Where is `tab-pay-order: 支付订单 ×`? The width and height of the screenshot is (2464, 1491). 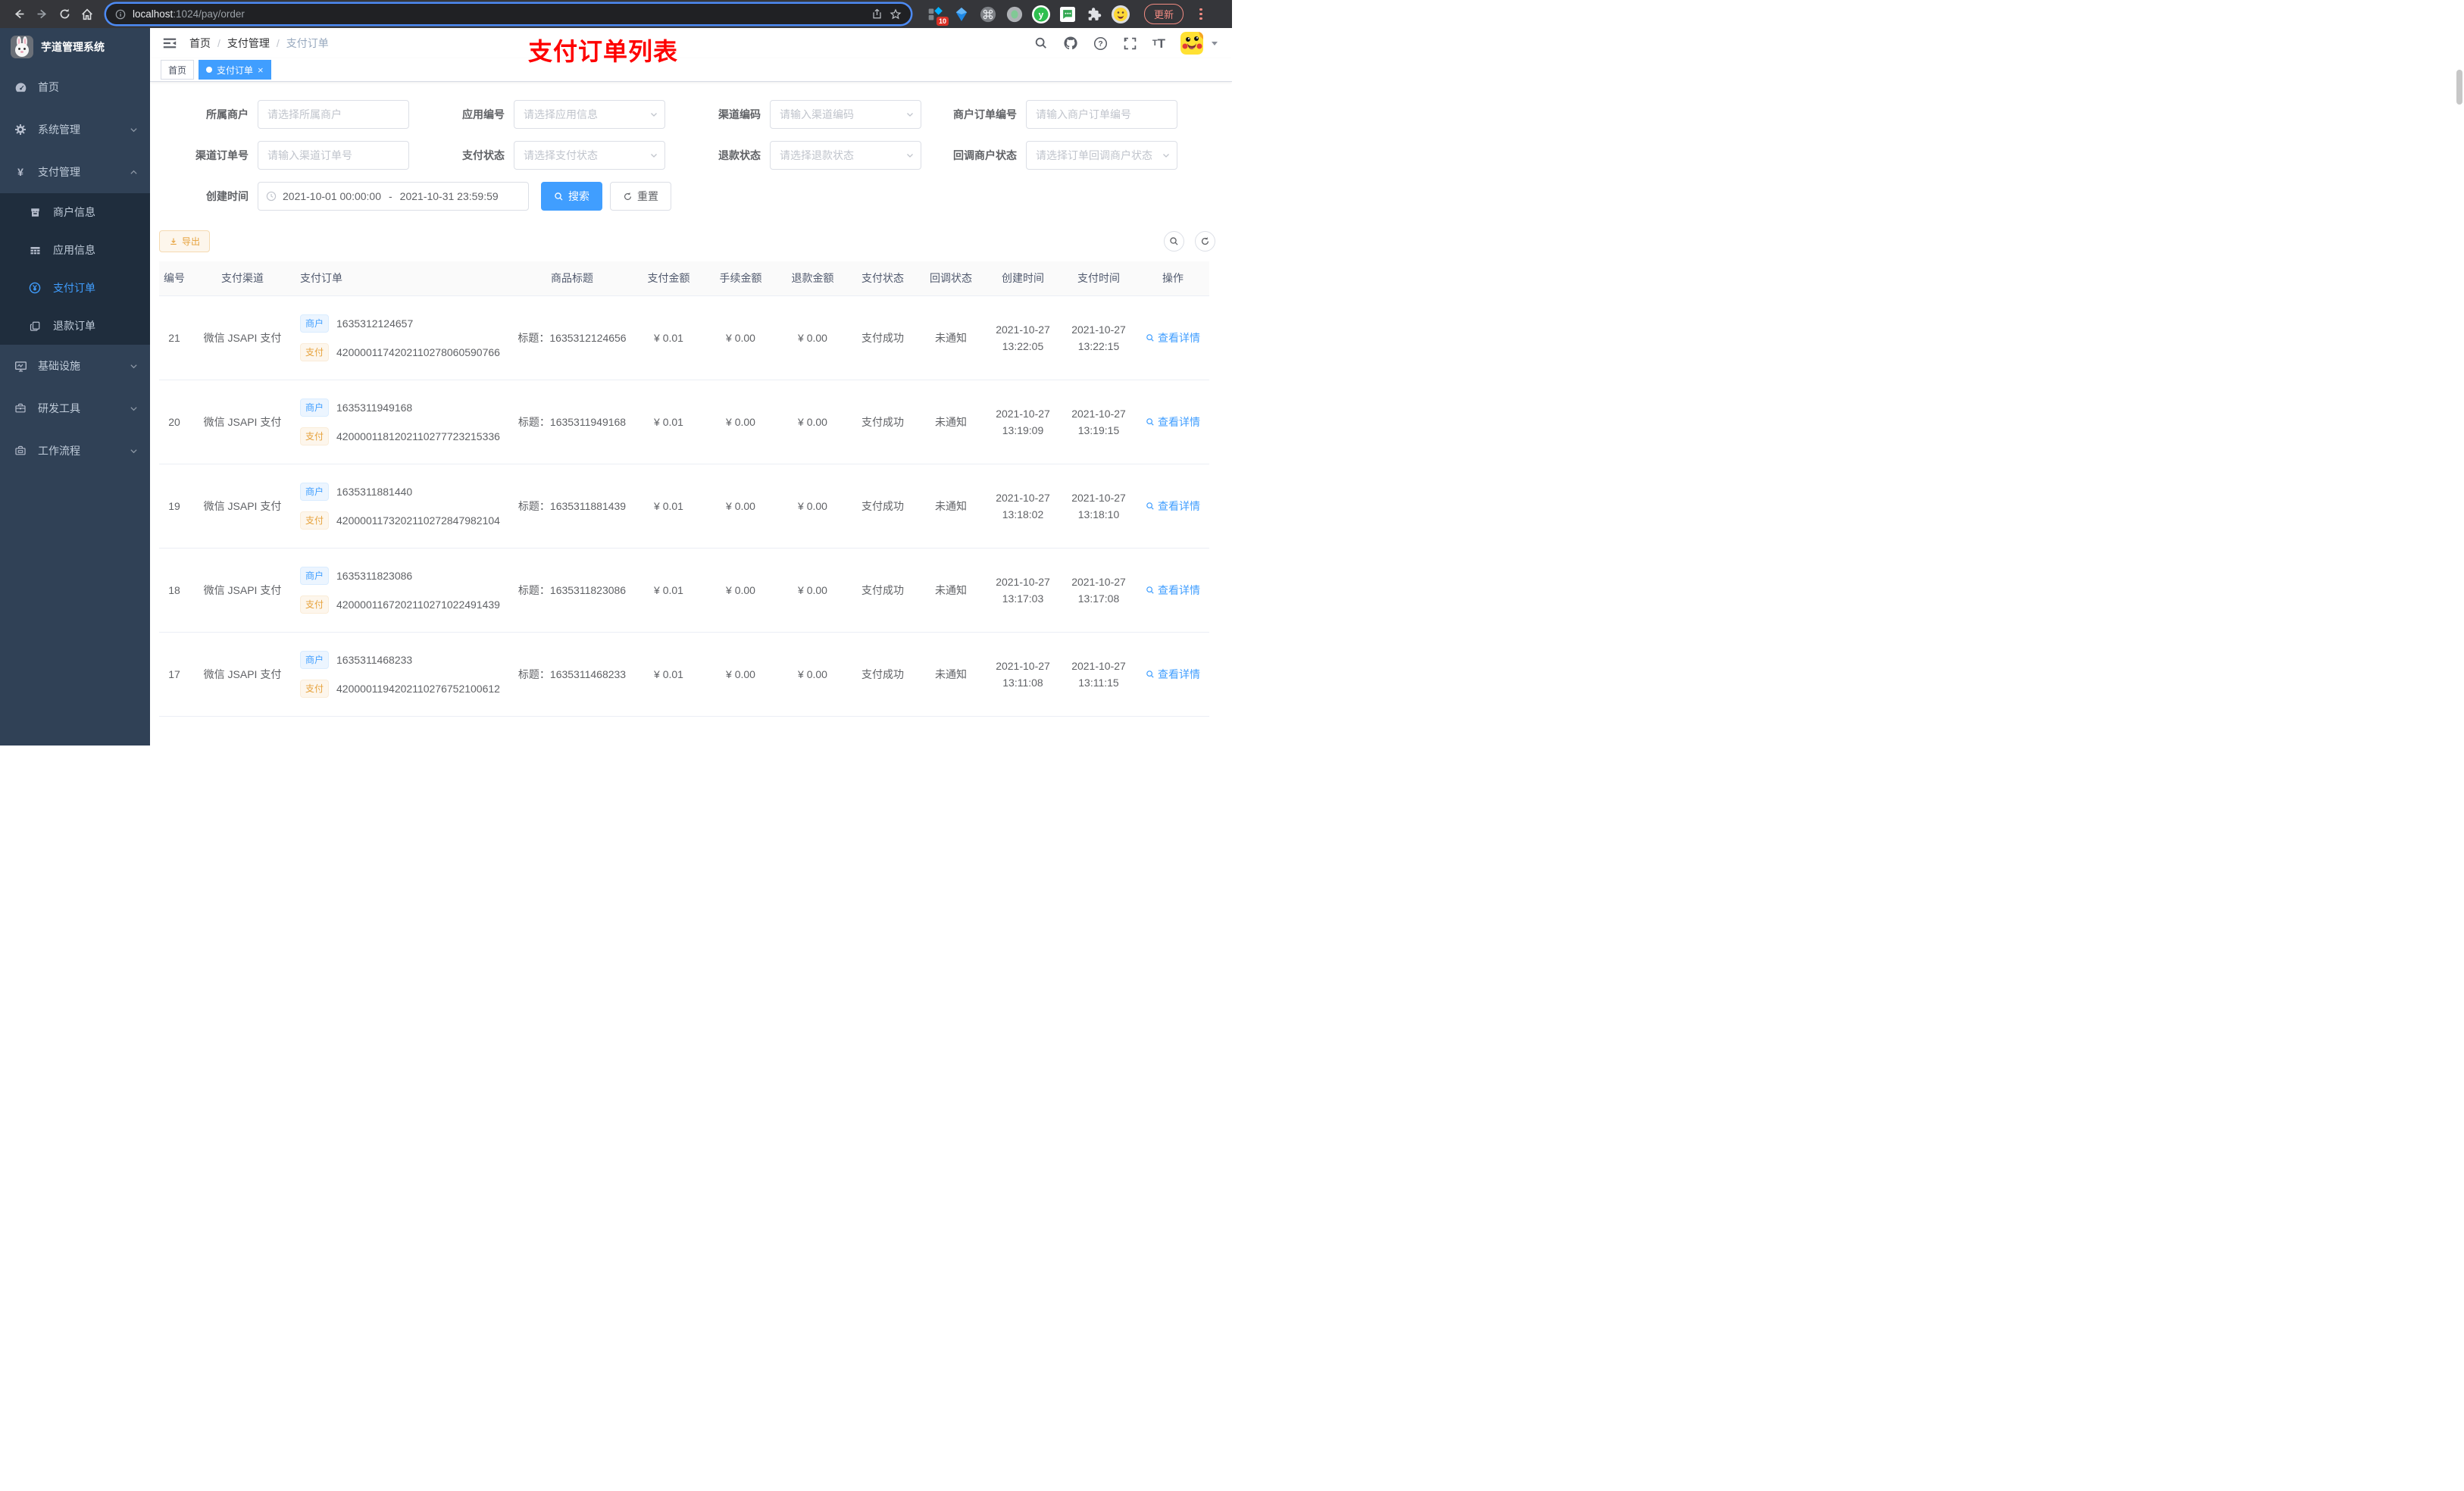 tab-pay-order: 支付订单 × is located at coordinates (235, 70).